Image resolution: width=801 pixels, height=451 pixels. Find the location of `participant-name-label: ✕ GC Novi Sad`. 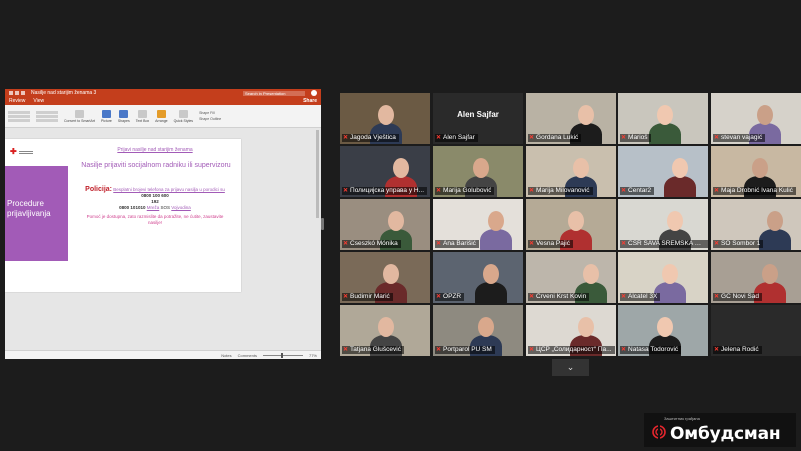

participant-name-label: ✕ GC Novi Sad is located at coordinates (737, 297).